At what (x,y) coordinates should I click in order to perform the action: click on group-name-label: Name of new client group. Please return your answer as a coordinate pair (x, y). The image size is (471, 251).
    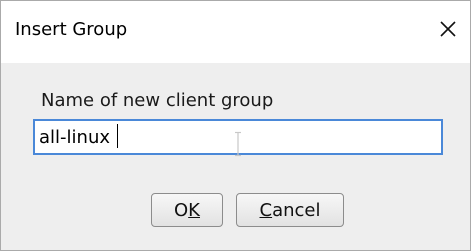
    Looking at the image, I should click on (157, 100).